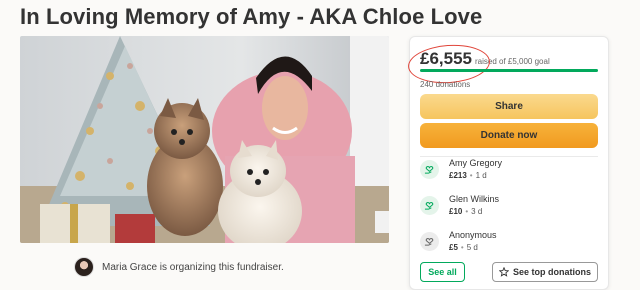  What do you see at coordinates (472, 247) in the screenshot?
I see `donor-time: 5 d` at bounding box center [472, 247].